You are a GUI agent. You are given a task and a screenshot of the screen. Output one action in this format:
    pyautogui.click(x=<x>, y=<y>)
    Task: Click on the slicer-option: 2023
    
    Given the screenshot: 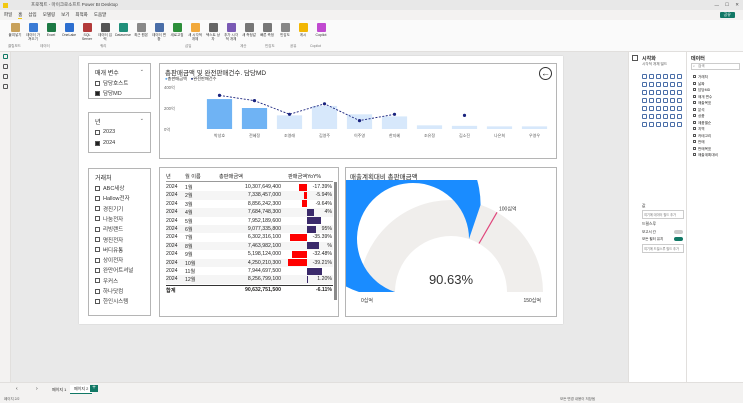 What is the action you would take?
    pyautogui.click(x=105, y=132)
    